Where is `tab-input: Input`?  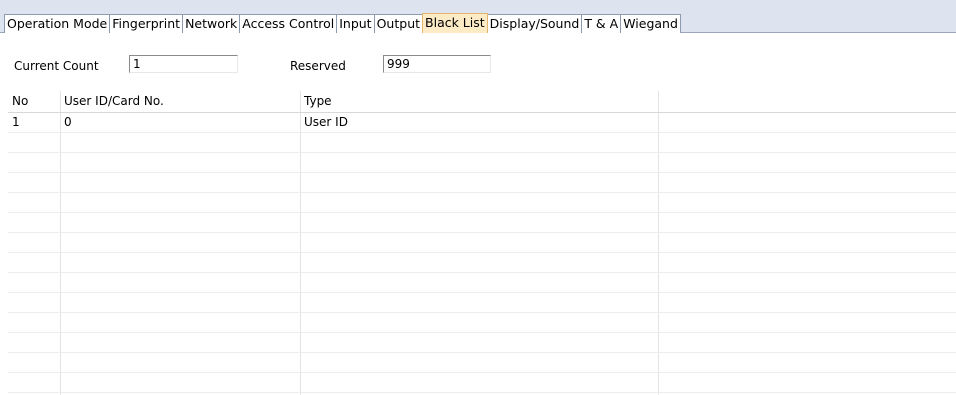 tab-input: Input is located at coordinates (355, 23).